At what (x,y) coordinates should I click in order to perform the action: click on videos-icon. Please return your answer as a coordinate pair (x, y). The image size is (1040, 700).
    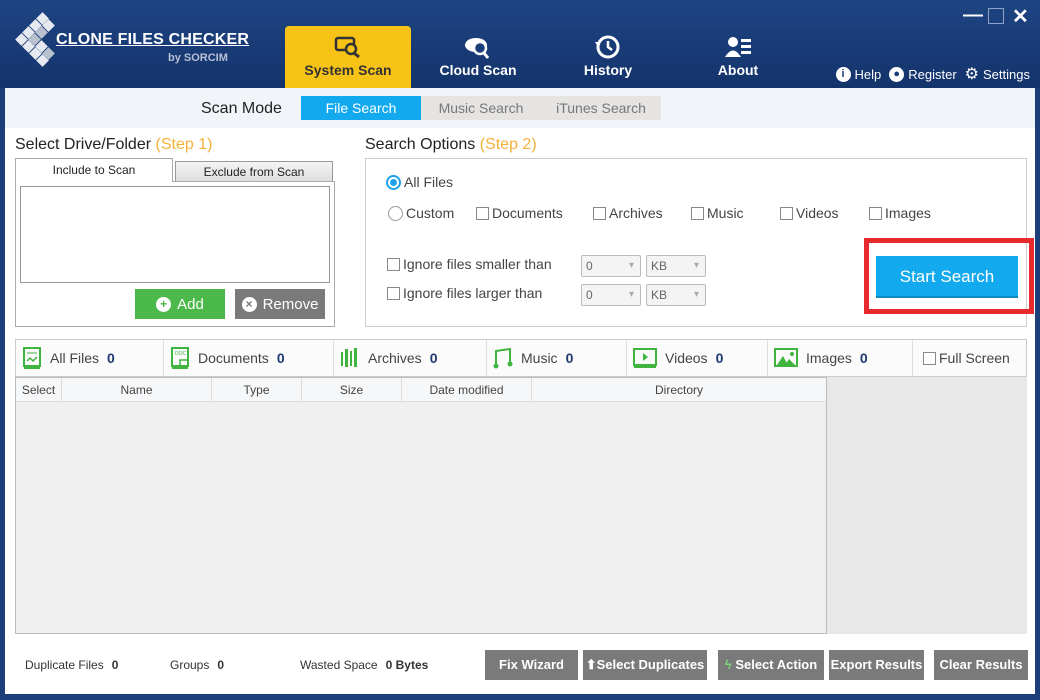
    Looking at the image, I should click on (645, 358).